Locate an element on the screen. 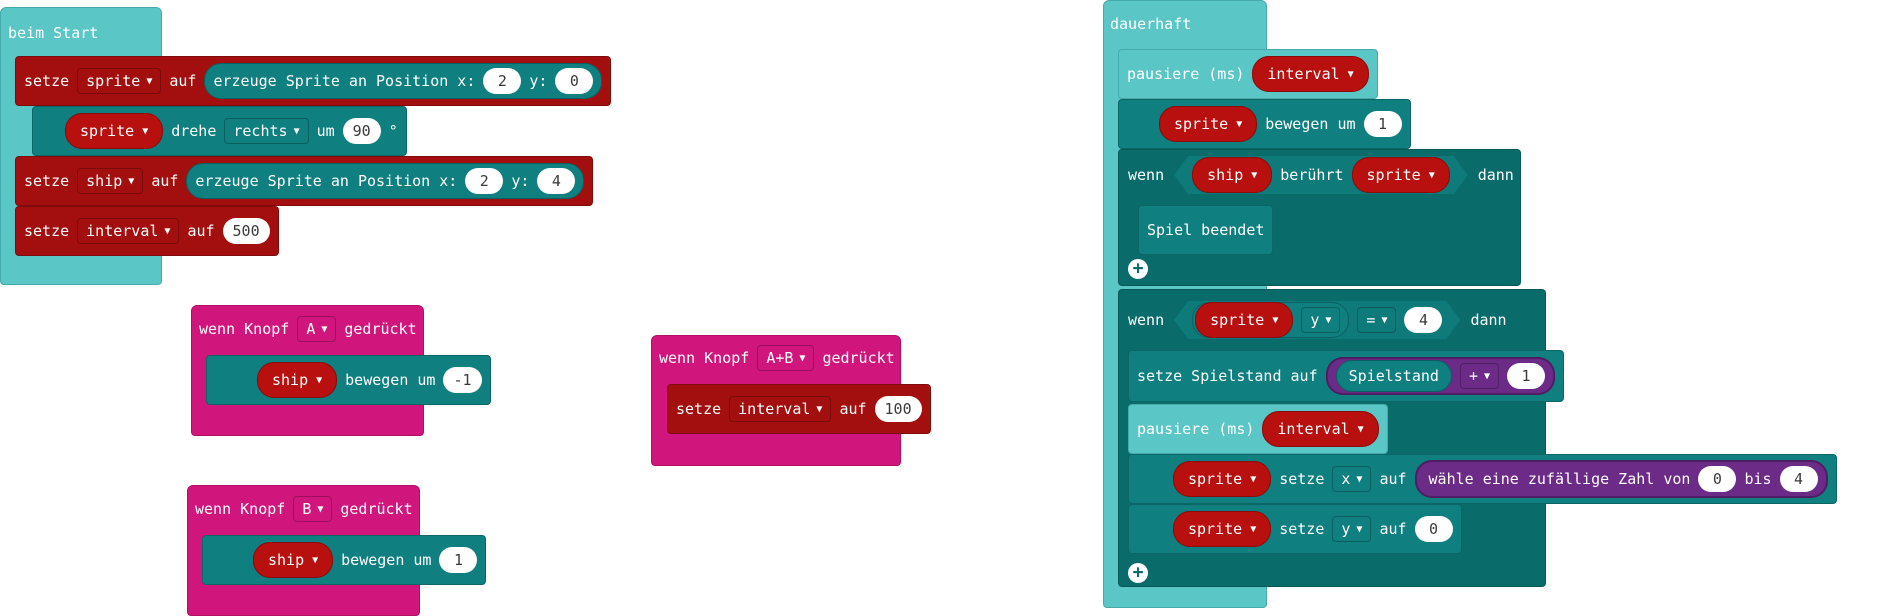 The height and width of the screenshot is (616, 1895). create-sprite-block: erzeuge Sprite an Position x: 2 y: 0 is located at coordinates (403, 81).